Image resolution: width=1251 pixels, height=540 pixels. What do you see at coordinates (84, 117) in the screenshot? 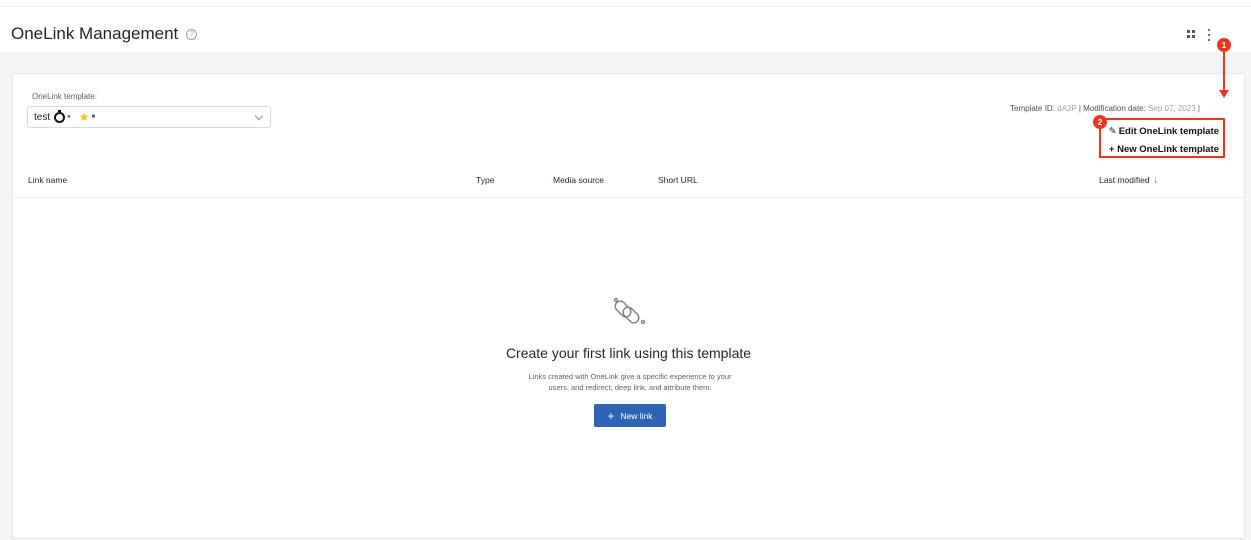
I see `star-icon: ★` at bounding box center [84, 117].